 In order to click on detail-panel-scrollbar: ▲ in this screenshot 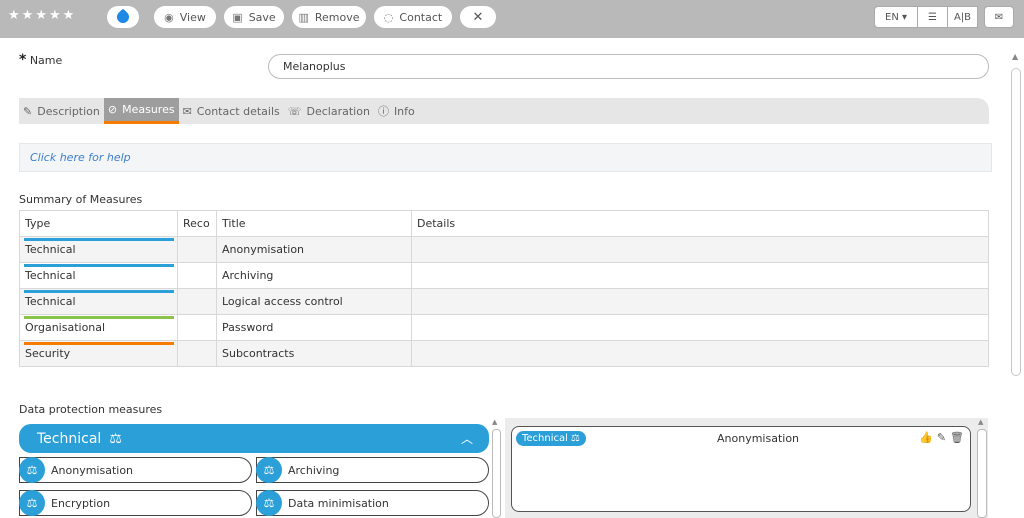, I will do `click(982, 468)`.